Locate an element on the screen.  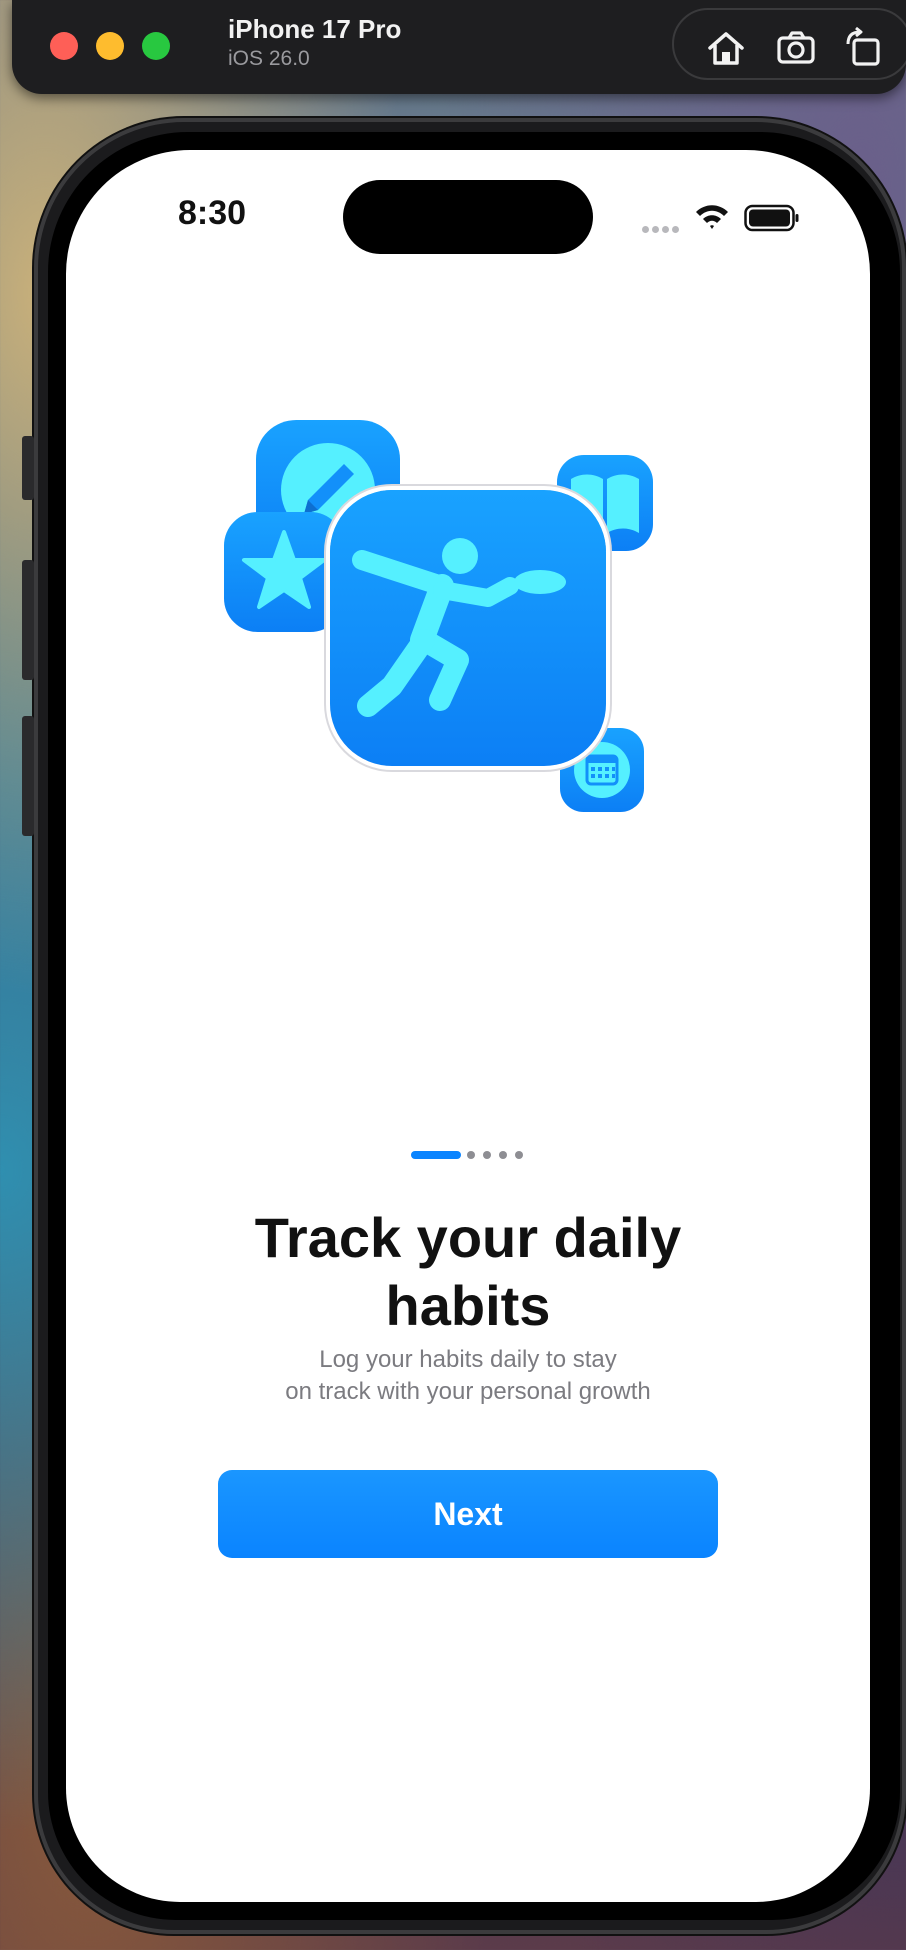
volume-down-button is located at coordinates (28, 776).